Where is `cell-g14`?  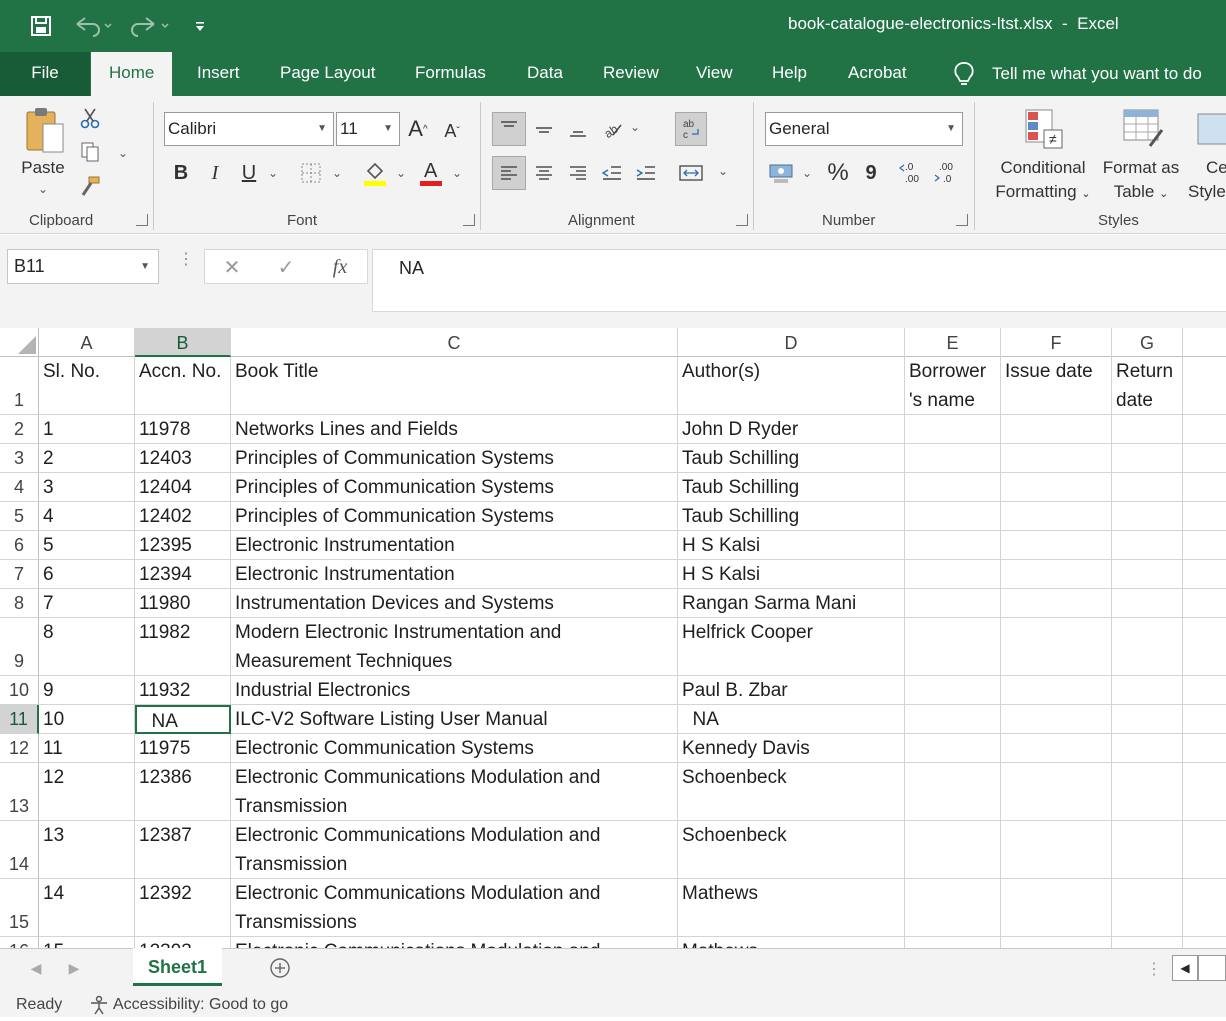
cell-g14 is located at coordinates (1147, 850).